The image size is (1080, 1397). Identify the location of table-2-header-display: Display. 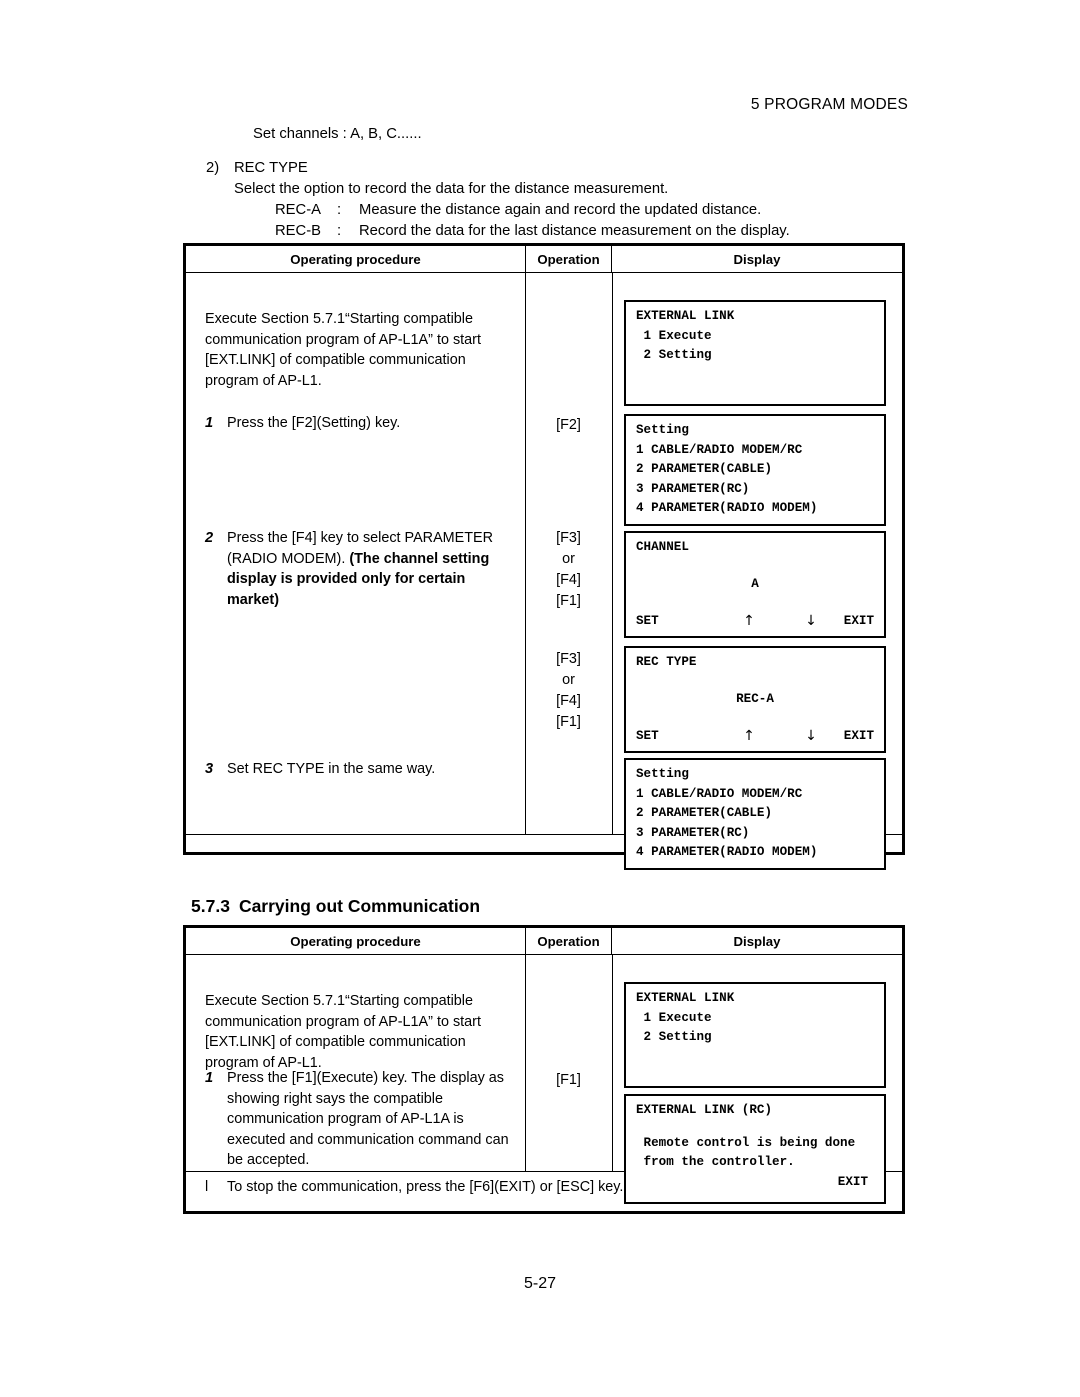
(757, 941).